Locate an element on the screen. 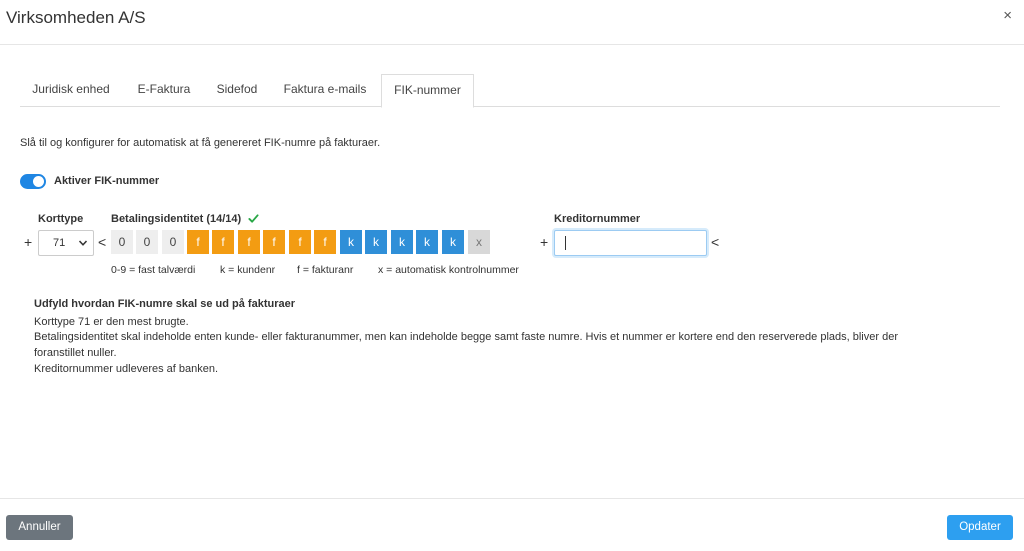  legend-f: f = fakturanr is located at coordinates (325, 270).